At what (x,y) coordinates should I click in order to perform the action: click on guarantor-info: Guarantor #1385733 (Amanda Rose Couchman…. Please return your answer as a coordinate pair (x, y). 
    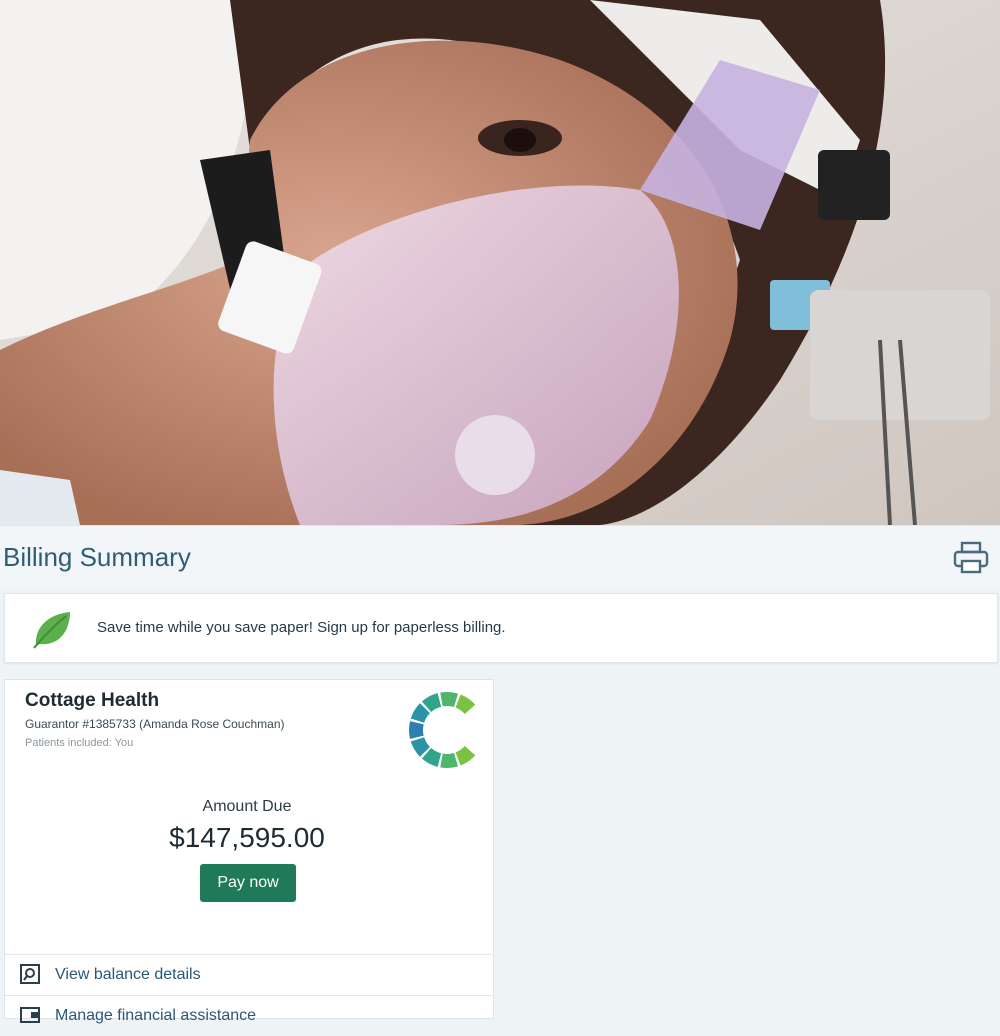
    Looking at the image, I should click on (155, 724).